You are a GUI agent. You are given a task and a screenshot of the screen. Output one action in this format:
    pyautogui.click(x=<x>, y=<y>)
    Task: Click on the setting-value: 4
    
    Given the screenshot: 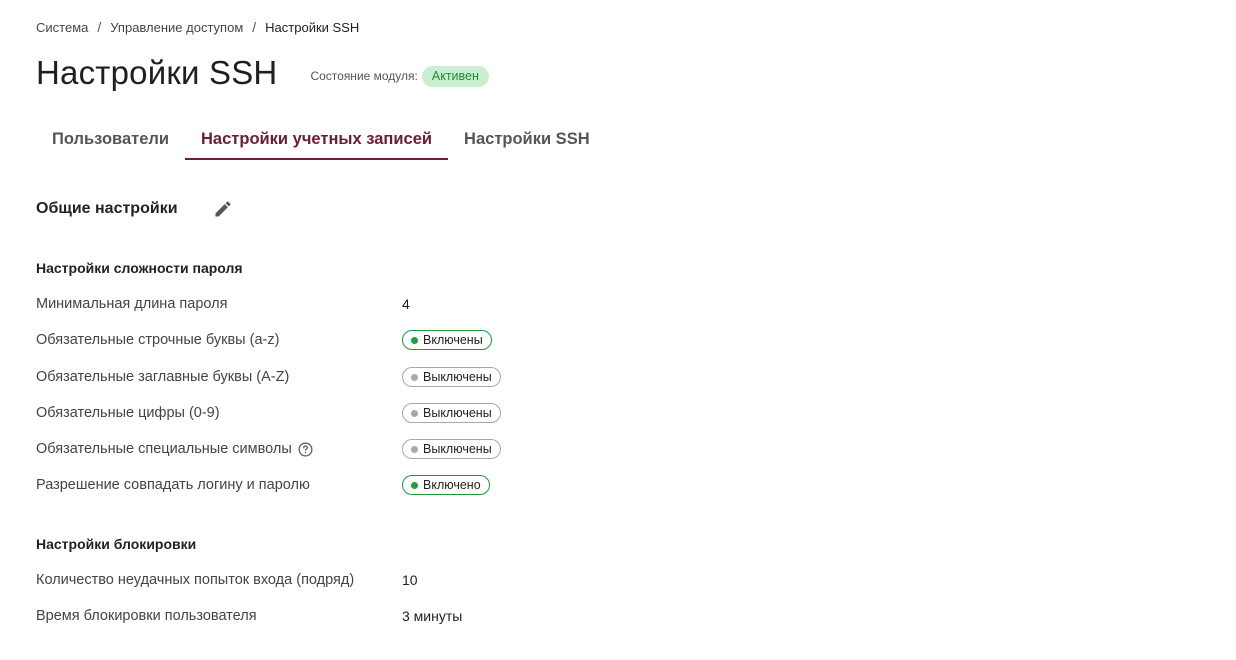 What is the action you would take?
    pyautogui.click(x=406, y=304)
    